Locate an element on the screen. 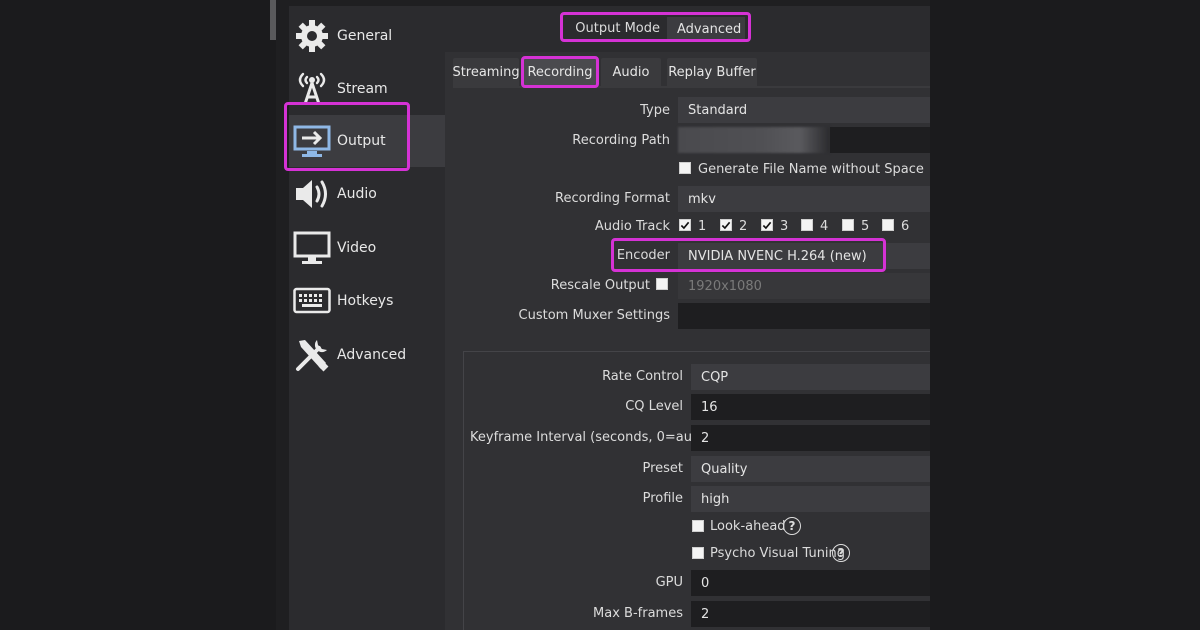 The image size is (1200, 630). sidebar-item-label: General is located at coordinates (365, 36).